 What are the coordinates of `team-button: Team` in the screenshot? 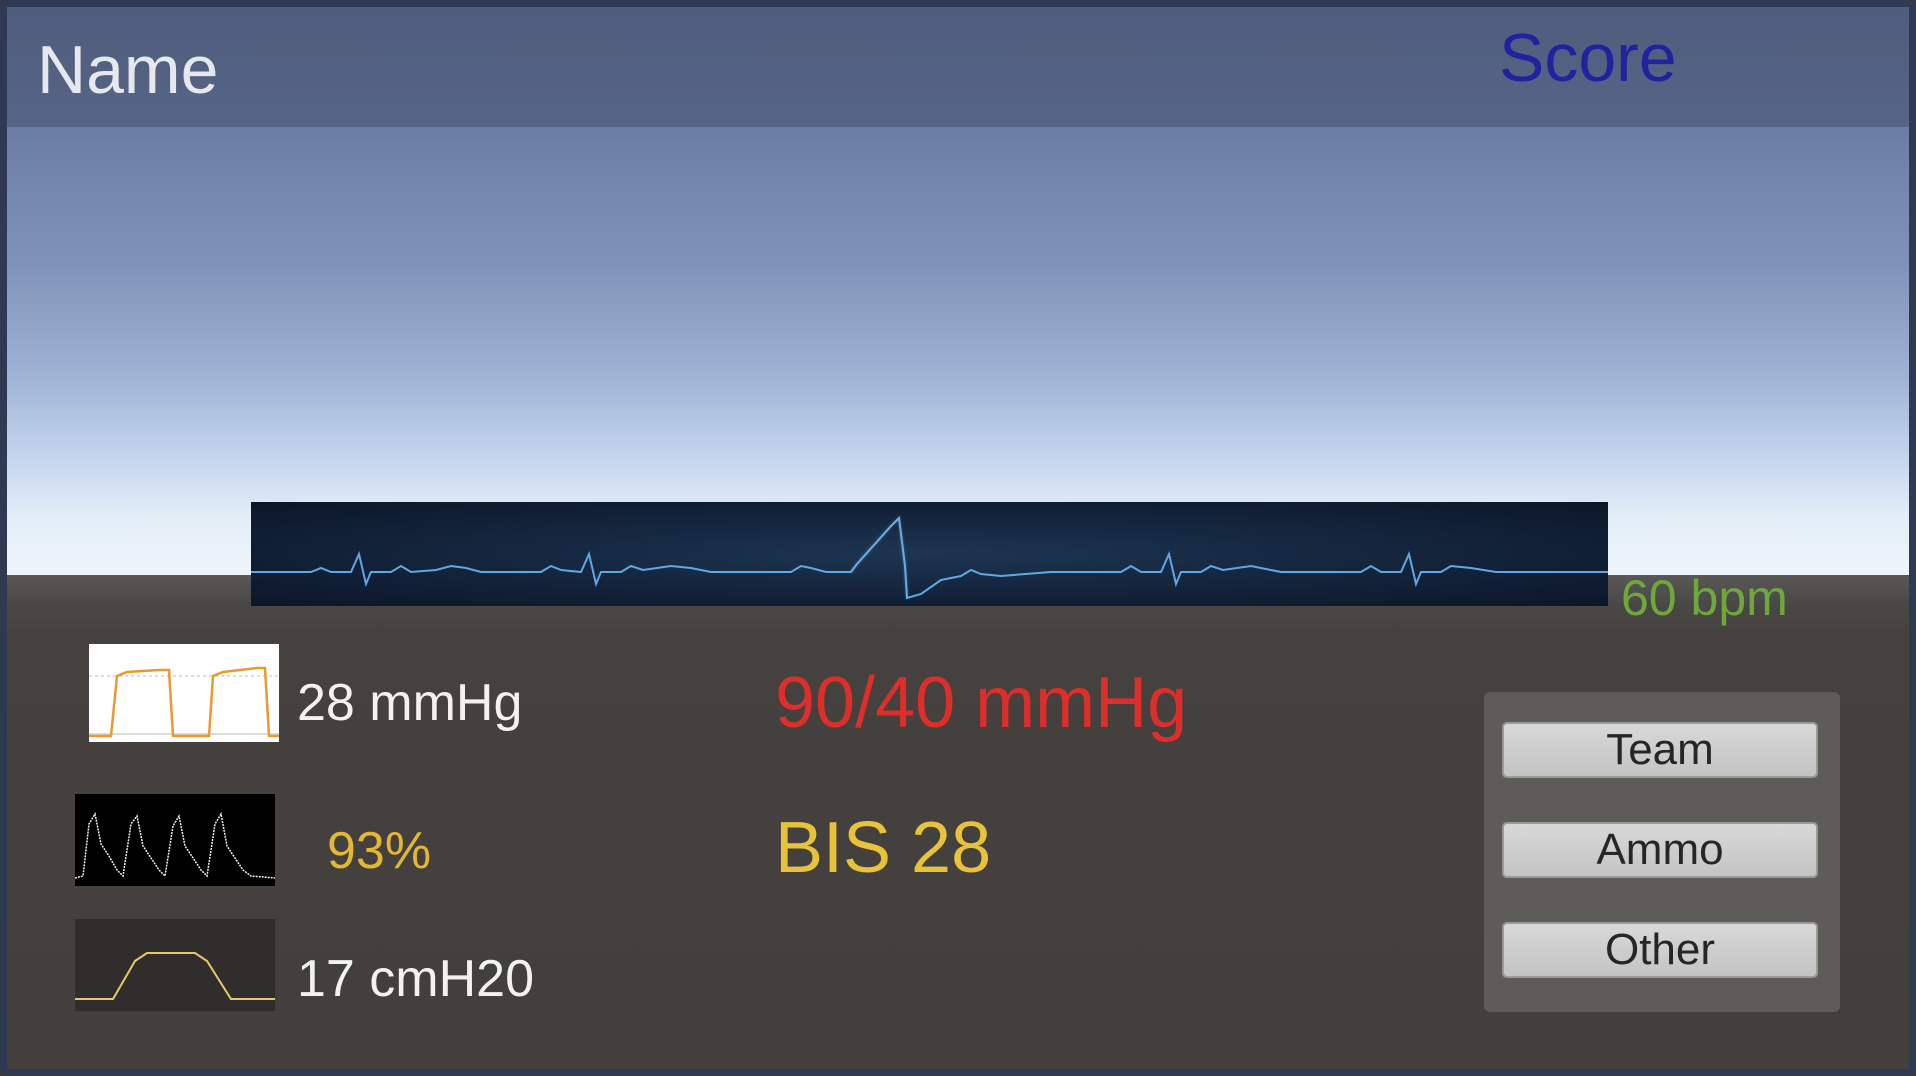 It's located at (1660, 750).